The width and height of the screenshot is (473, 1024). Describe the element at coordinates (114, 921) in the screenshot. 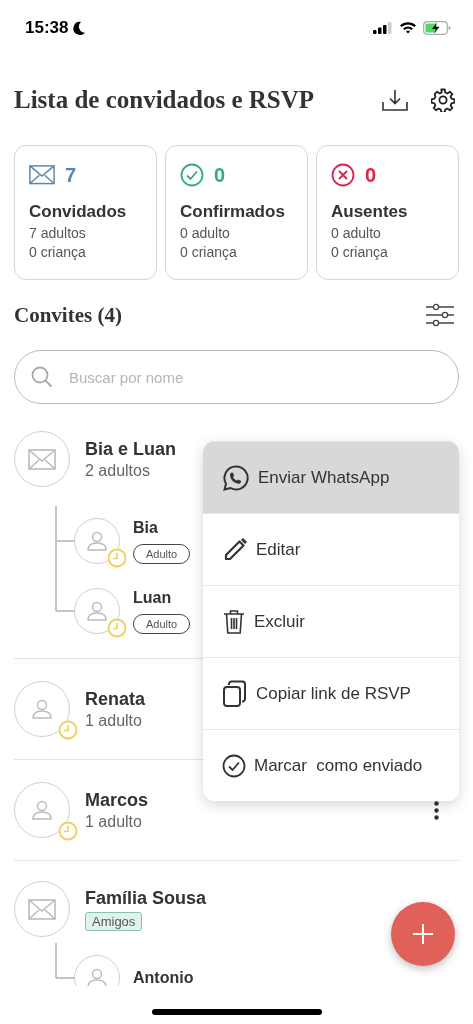

I see `group-tag: Amigos` at that location.